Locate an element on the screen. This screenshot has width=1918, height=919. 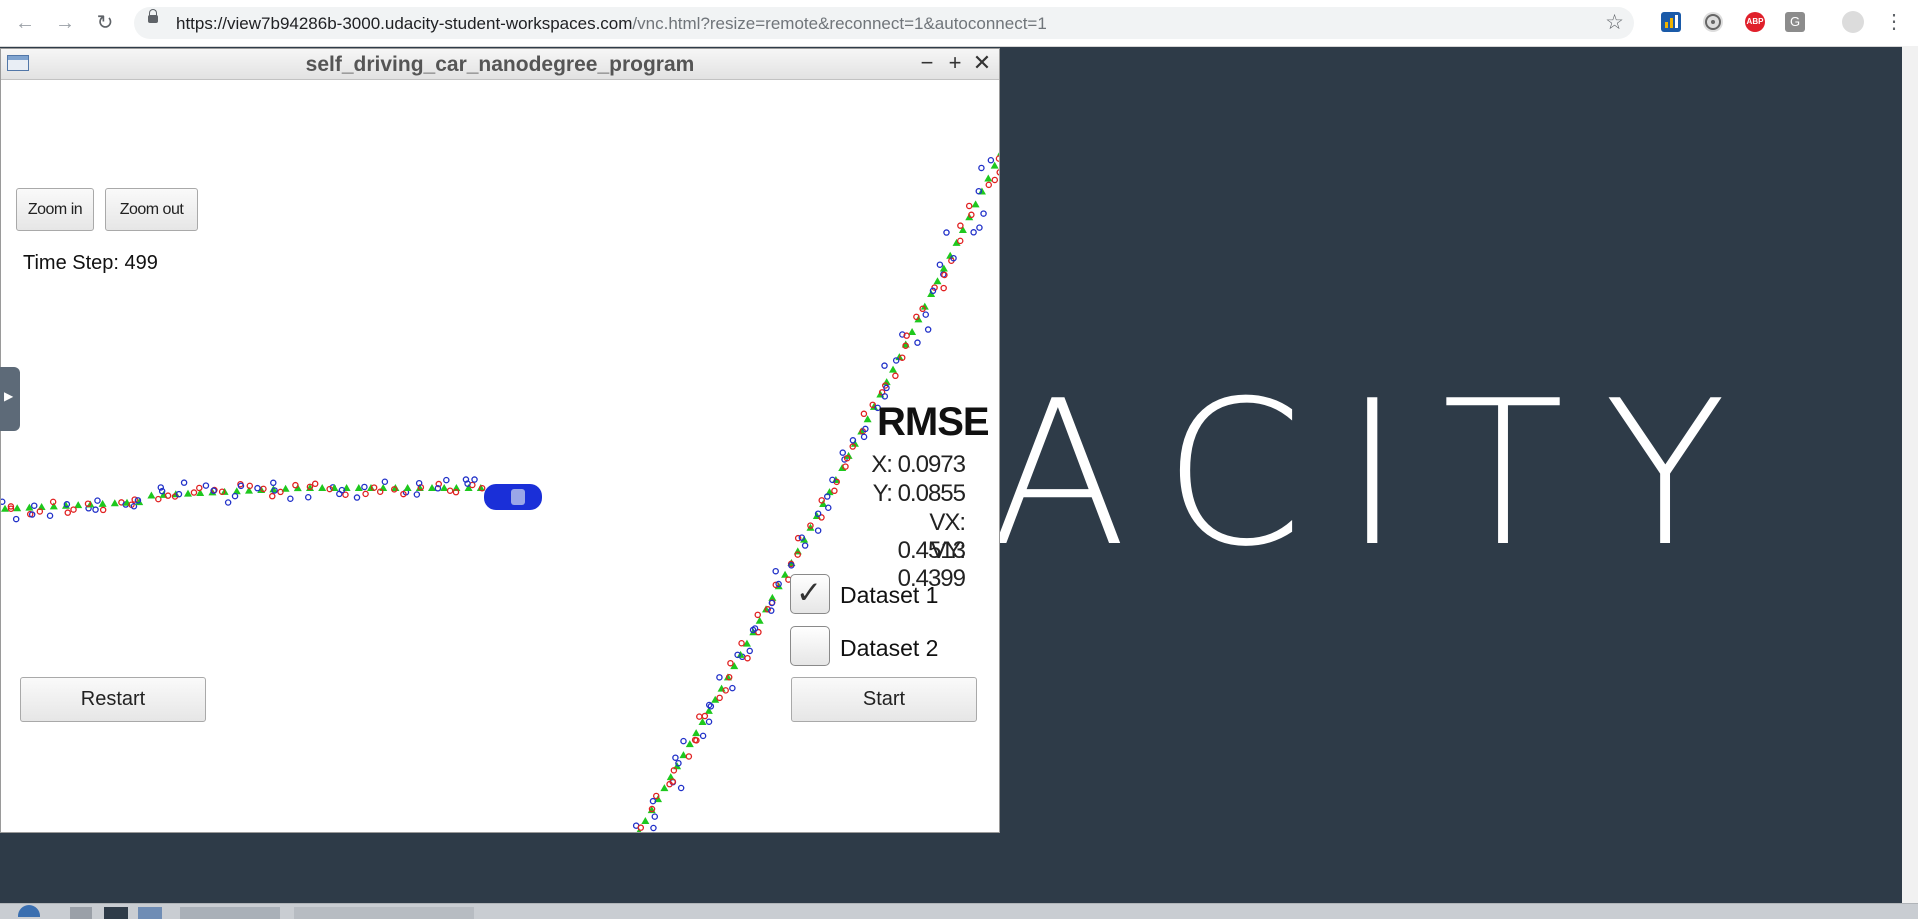
minimize-icon: − is located at coordinates (927, 63).